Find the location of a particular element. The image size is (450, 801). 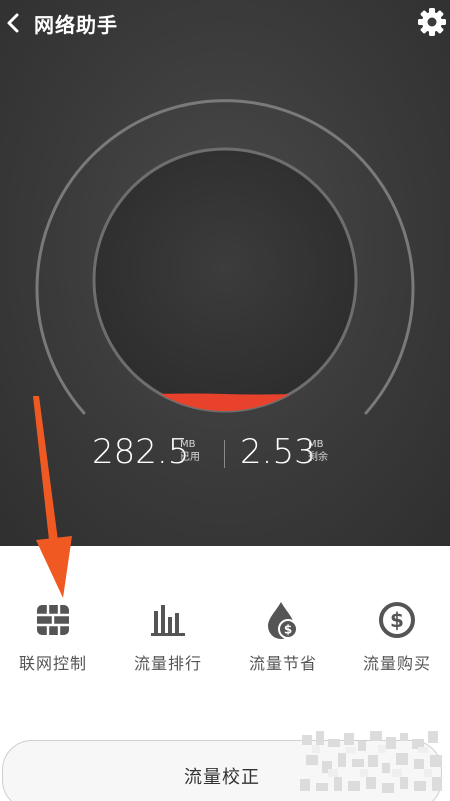

remaining-unit-label: MB 剩余 is located at coordinates (318, 451).